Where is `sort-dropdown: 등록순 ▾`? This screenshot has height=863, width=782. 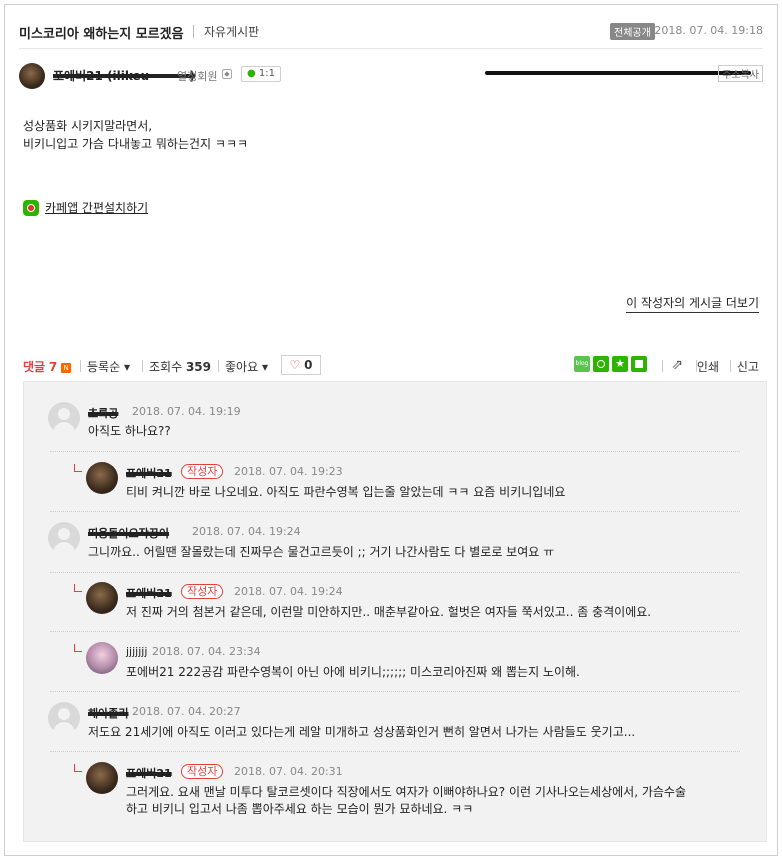 sort-dropdown: 등록순 ▾ is located at coordinates (108, 366).